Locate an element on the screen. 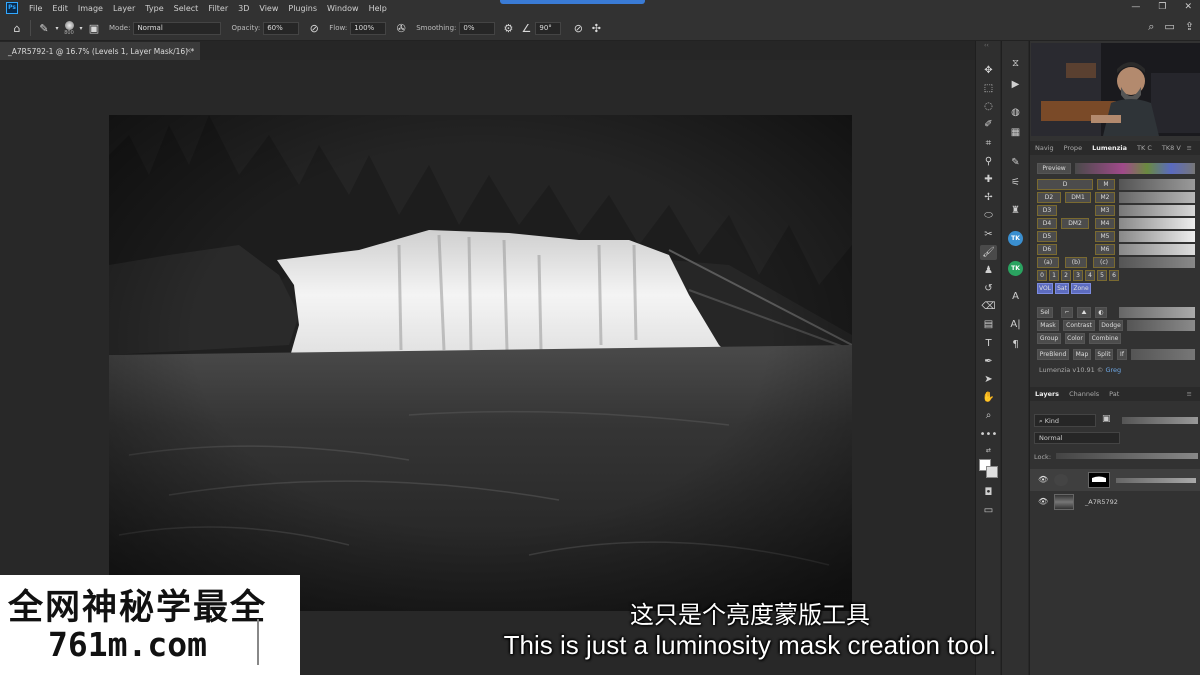  lasso-tool-icon: ◌ is located at coordinates (988, 106).